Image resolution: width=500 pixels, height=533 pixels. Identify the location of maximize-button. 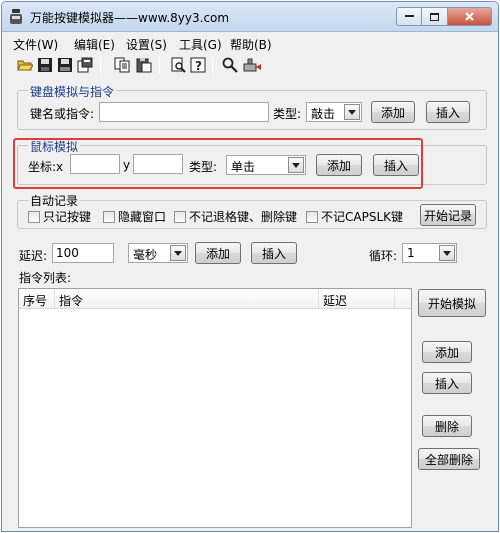
(435, 16).